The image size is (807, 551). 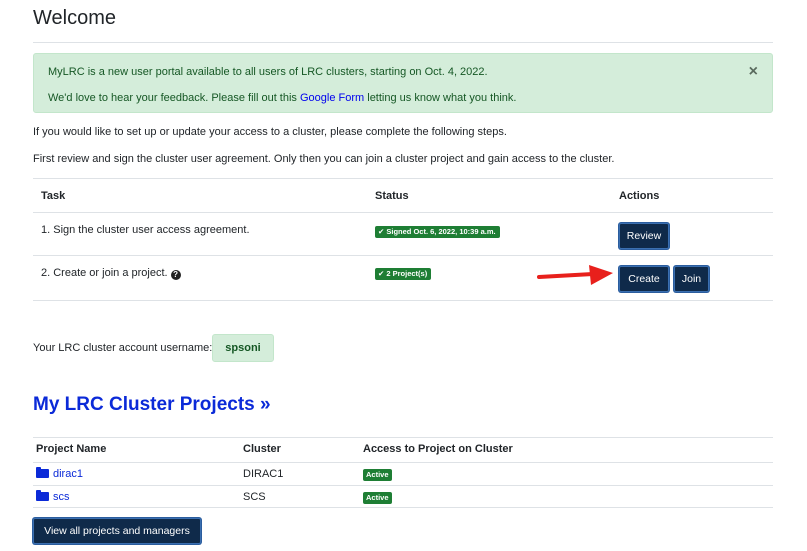 What do you see at coordinates (392, 196) in the screenshot?
I see `header-status: Status` at bounding box center [392, 196].